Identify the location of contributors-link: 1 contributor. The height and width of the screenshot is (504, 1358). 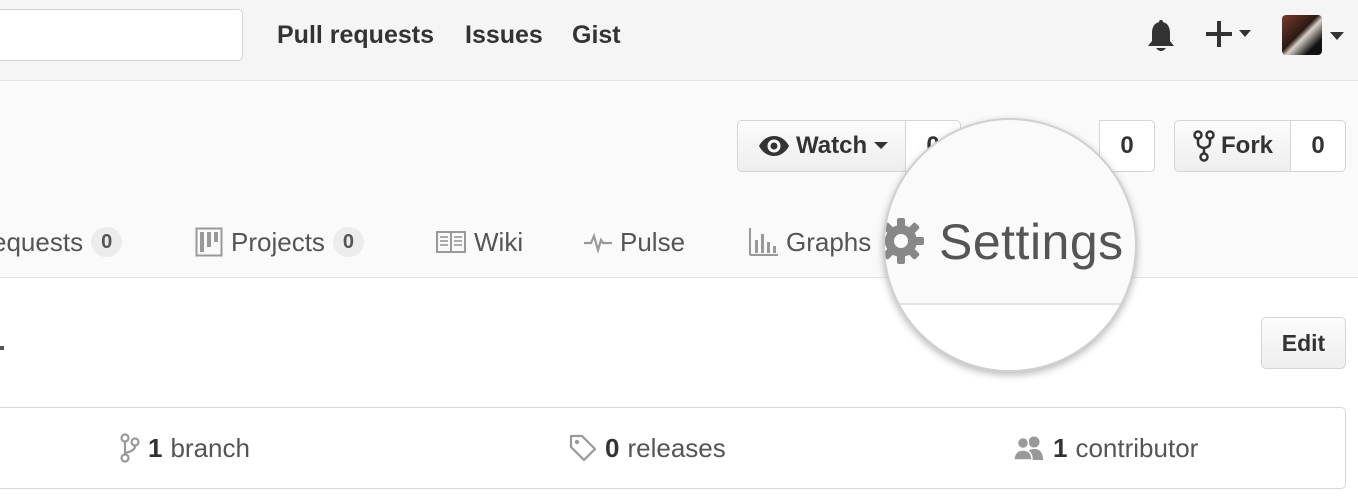
(1105, 448).